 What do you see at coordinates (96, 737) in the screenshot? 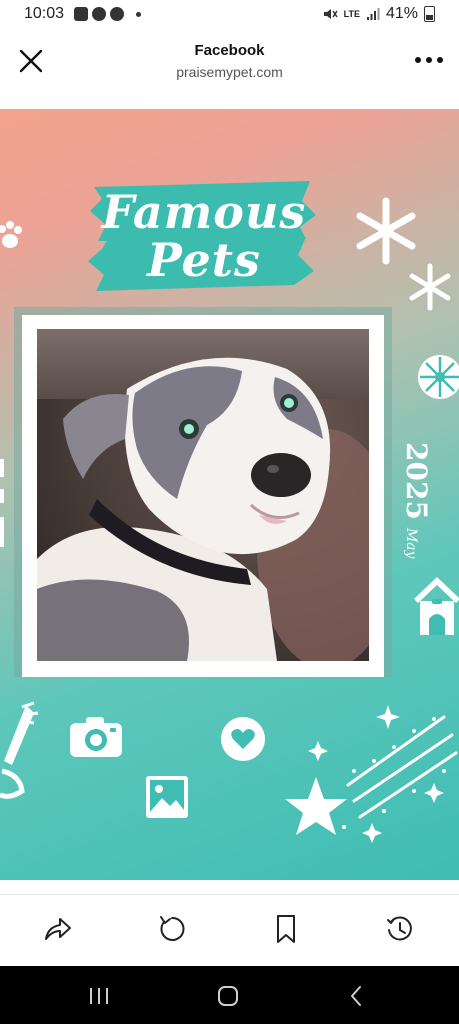
I see `camera-icon` at bounding box center [96, 737].